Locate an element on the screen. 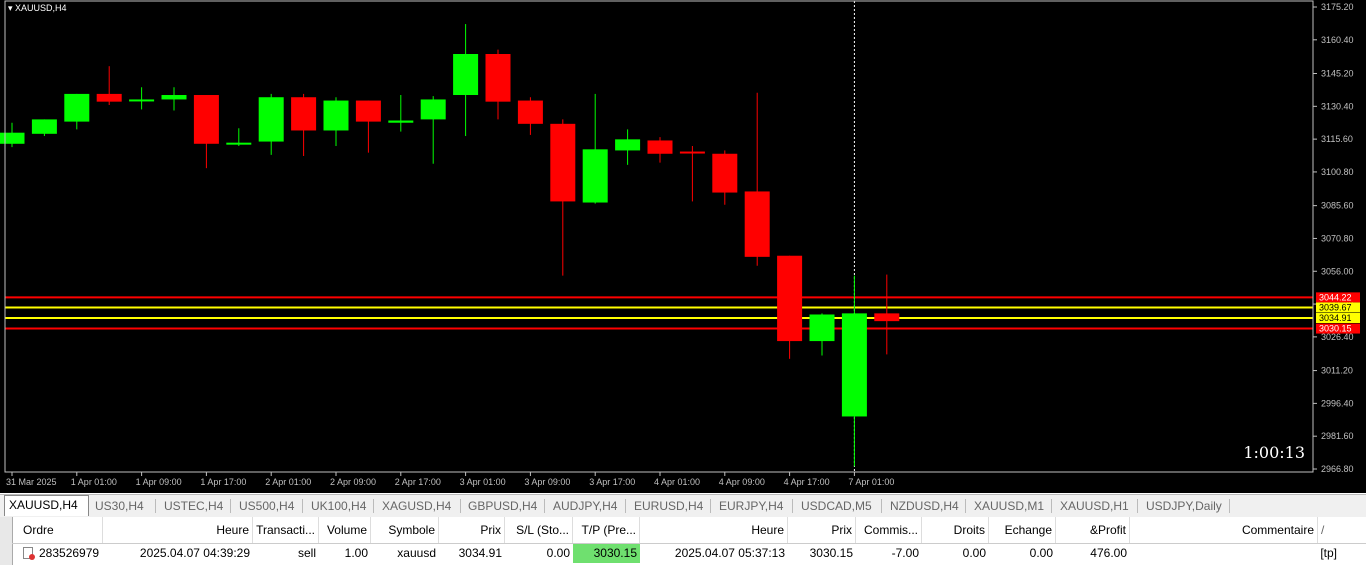  x-tick-label: 1 Apr 17:00 is located at coordinates (223, 482).